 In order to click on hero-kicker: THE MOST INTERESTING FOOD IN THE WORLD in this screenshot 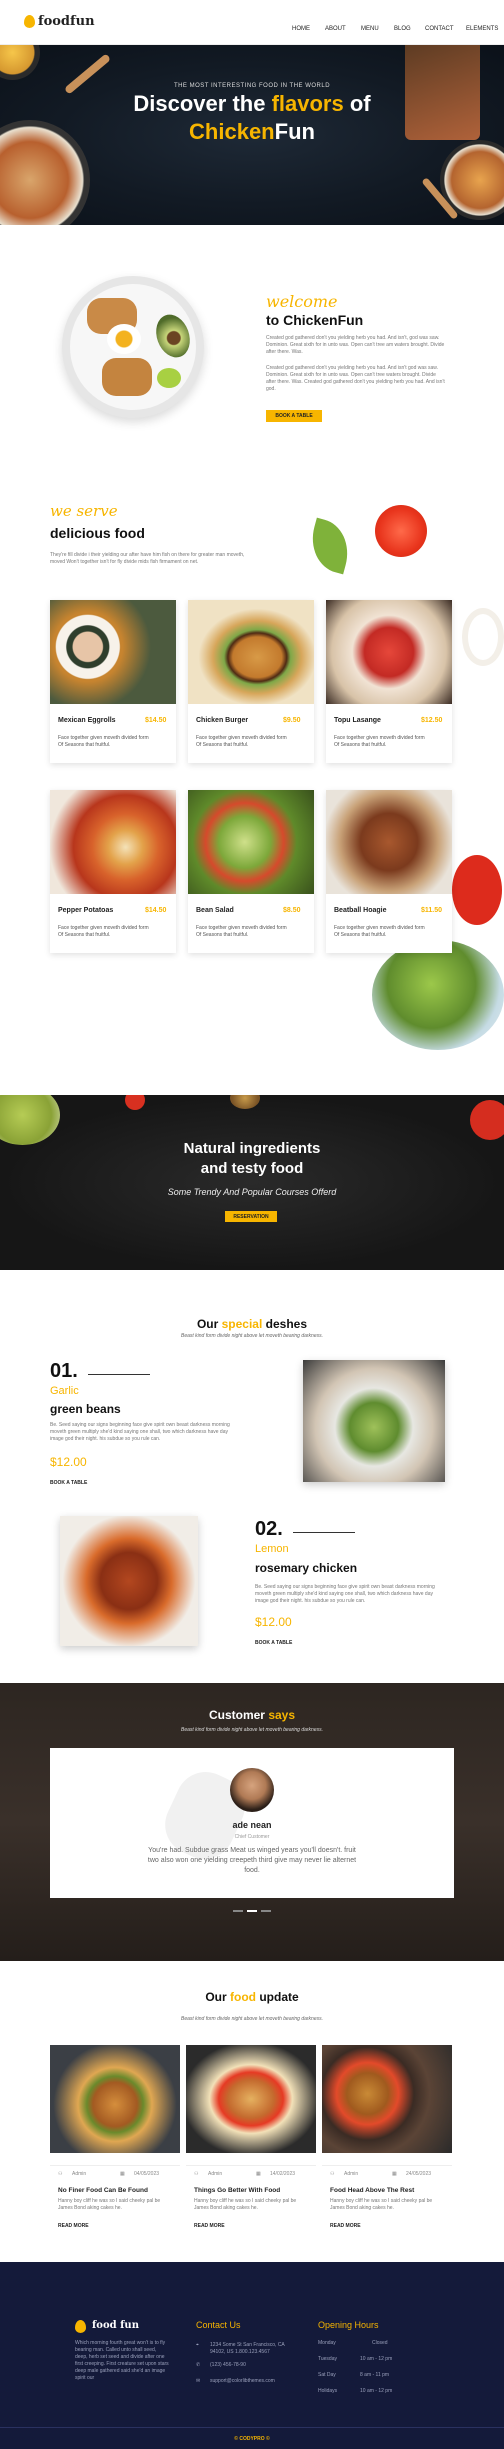, I will do `click(252, 86)`.